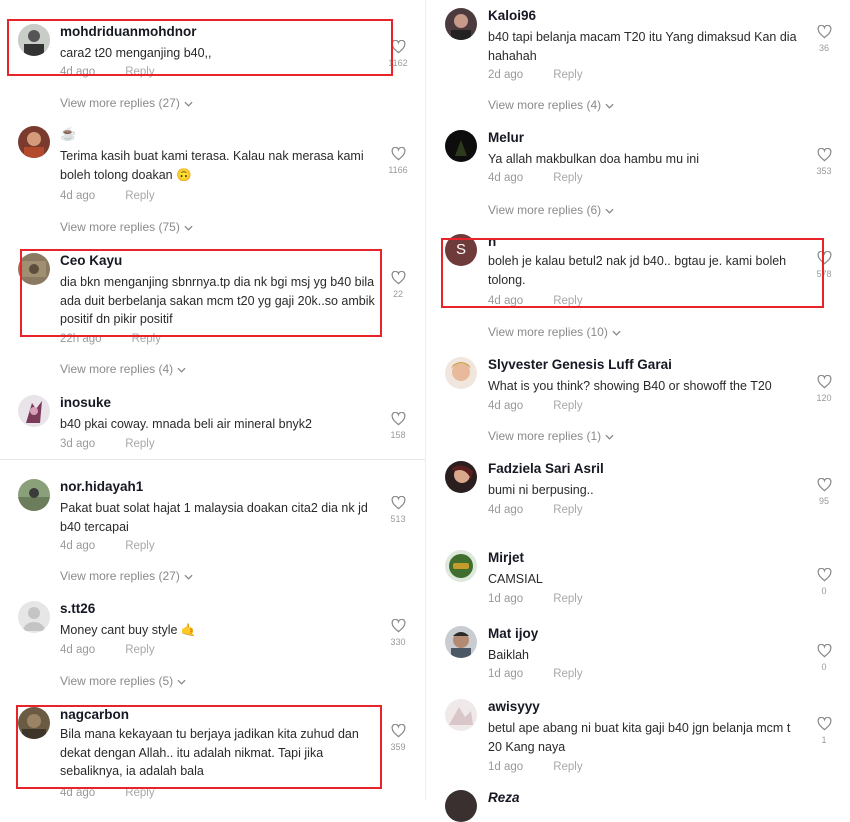  I want to click on username: Reza, so click(504, 797).